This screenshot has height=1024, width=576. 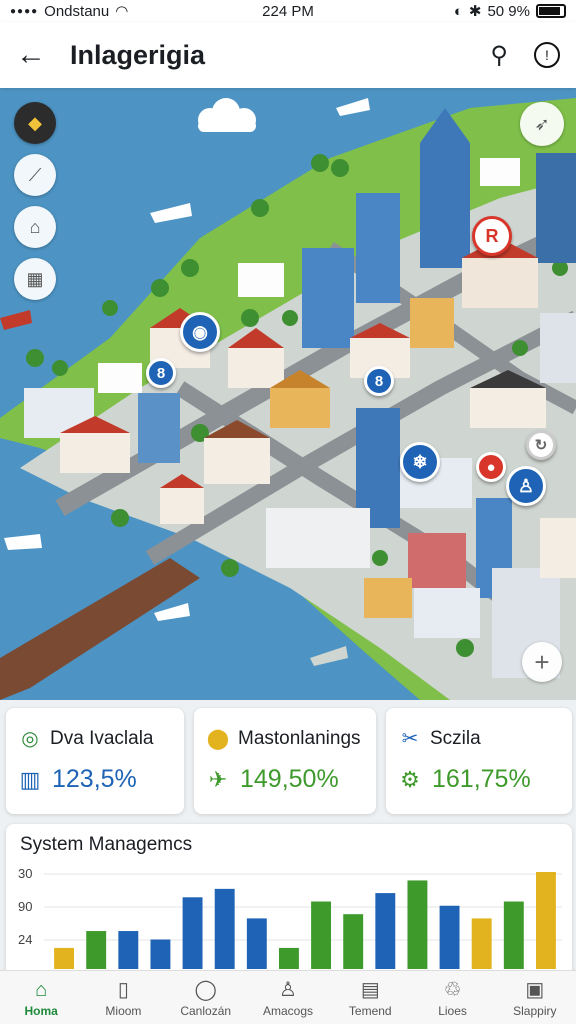 I want to click on nav-mioom: ▯ Mioom, so click(x=123, y=997).